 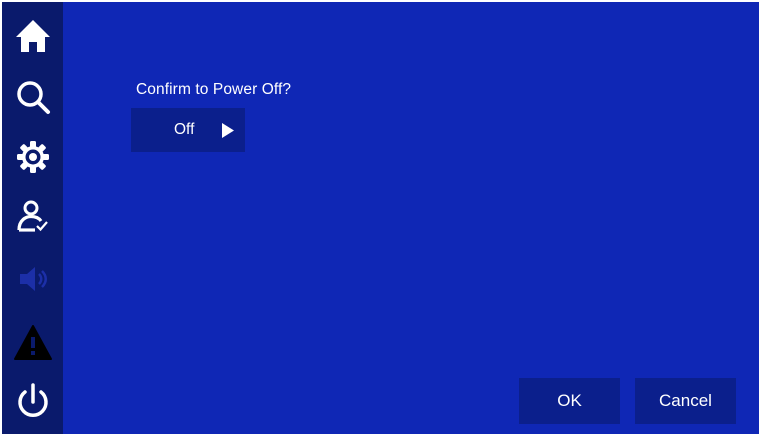 I want to click on sidebar-item-home, so click(x=32, y=36).